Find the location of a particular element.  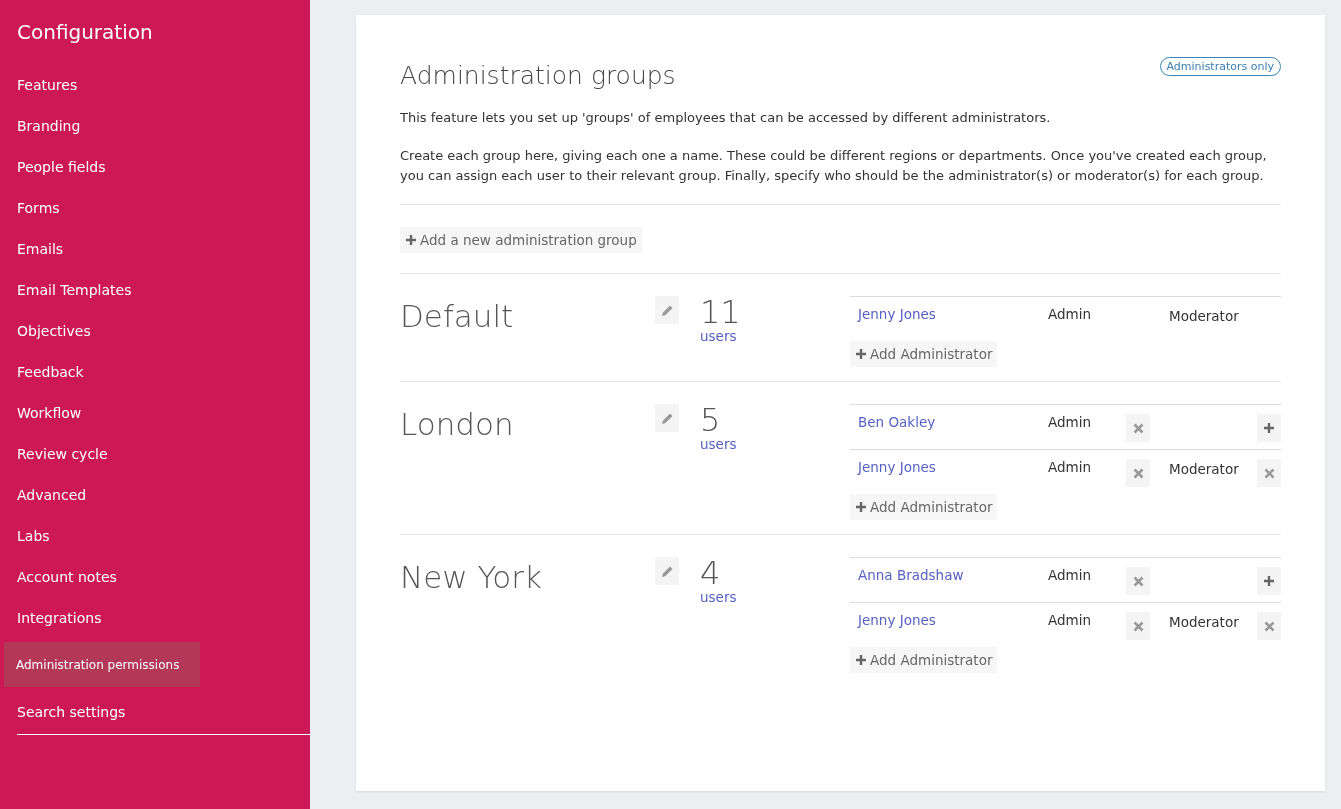

sidebar-item: Email Templates is located at coordinates (155, 289).